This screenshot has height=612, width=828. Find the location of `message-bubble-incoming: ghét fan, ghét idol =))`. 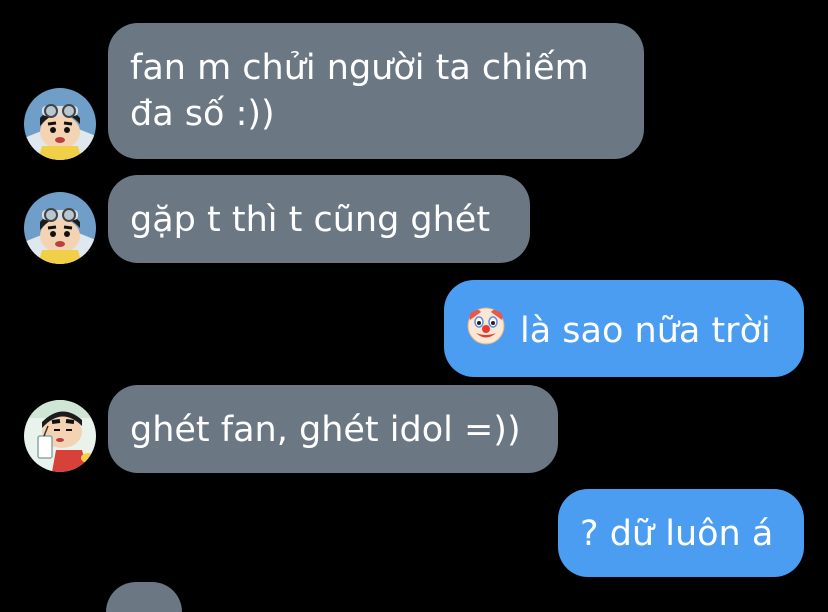

message-bubble-incoming: ghét fan, ghét idol =)) is located at coordinates (333, 429).